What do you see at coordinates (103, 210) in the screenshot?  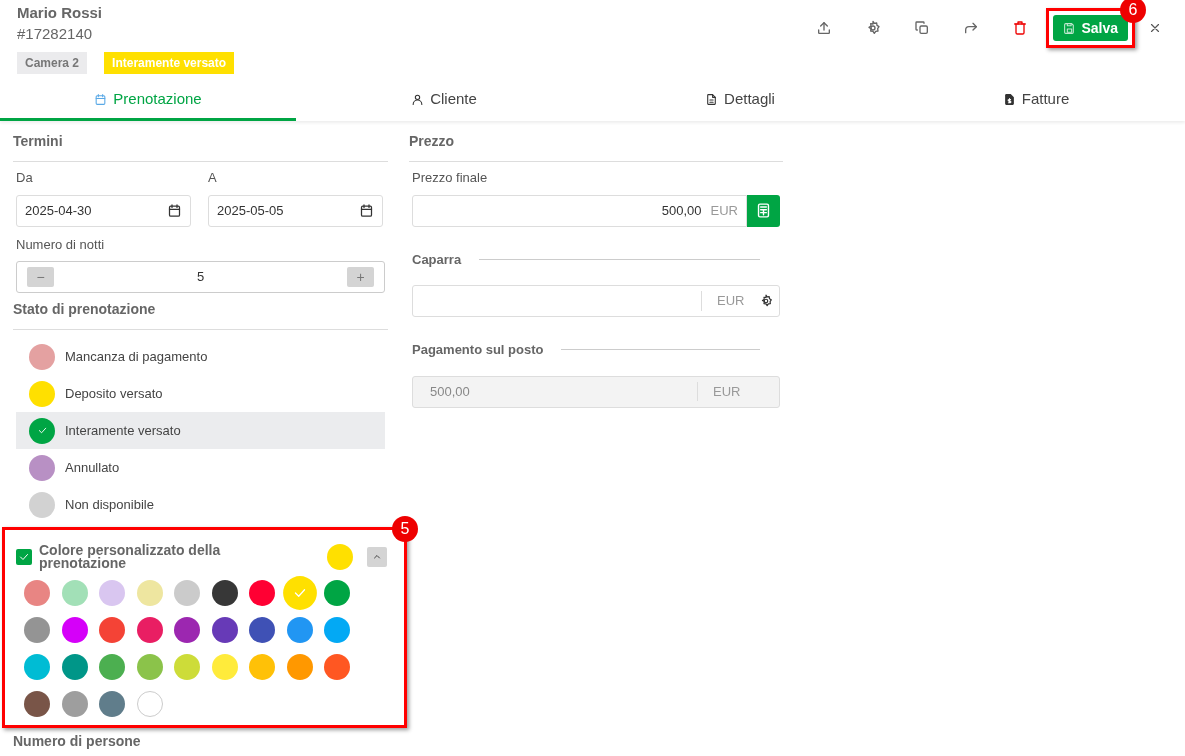 I see `date-field: 2025-04-30` at bounding box center [103, 210].